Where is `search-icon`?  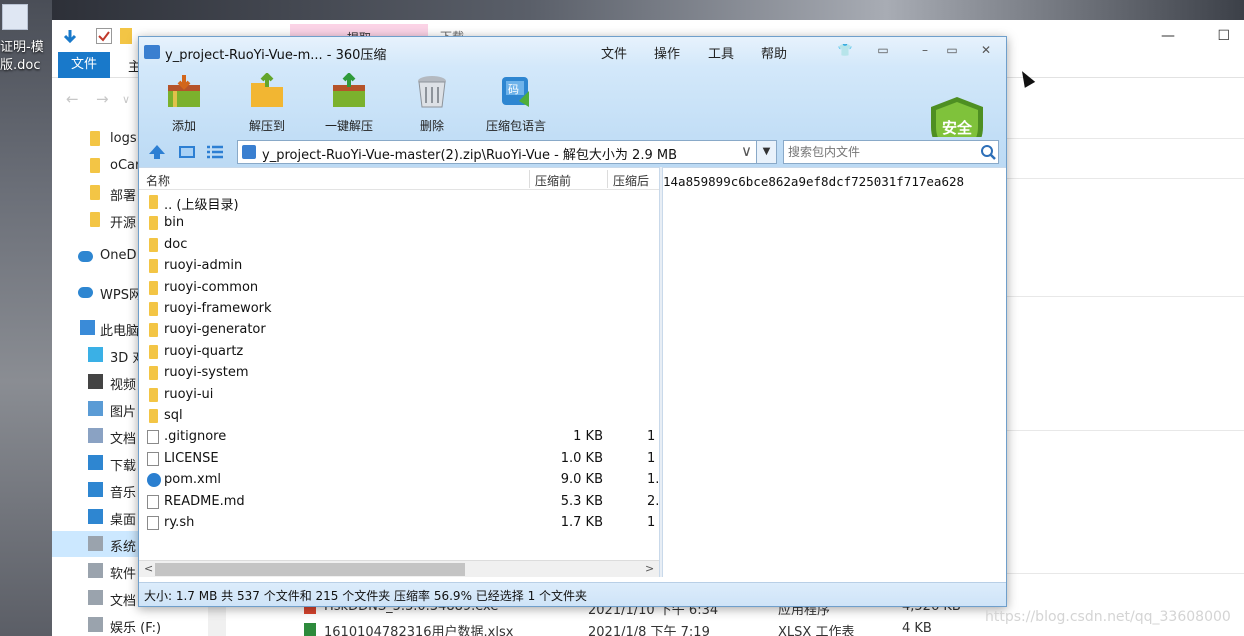
search-icon is located at coordinates (988, 152).